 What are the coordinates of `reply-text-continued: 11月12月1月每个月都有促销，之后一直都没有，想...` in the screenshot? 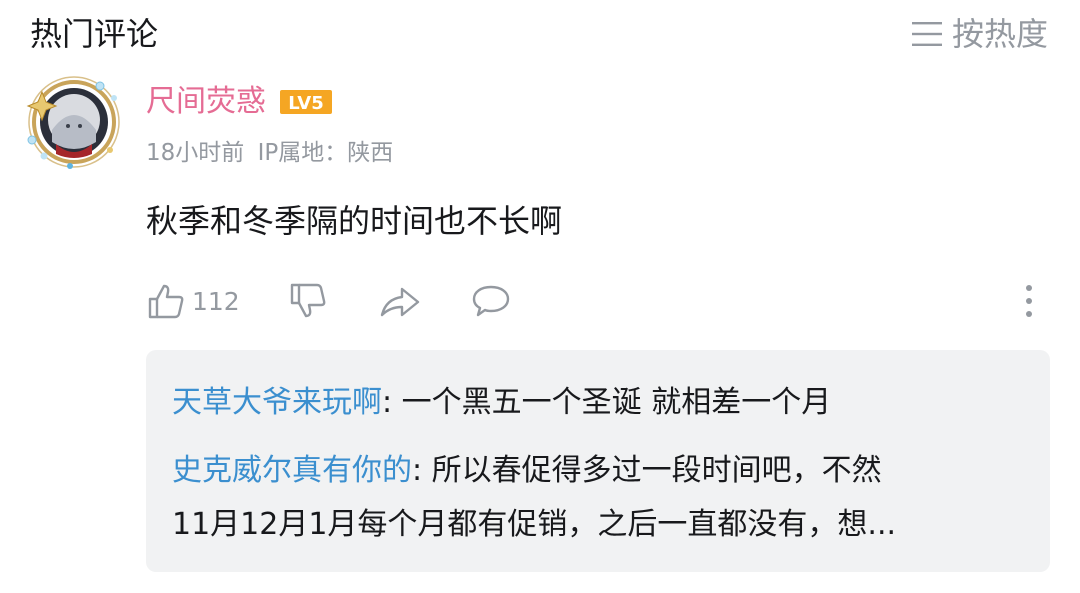 It's located at (534, 524).